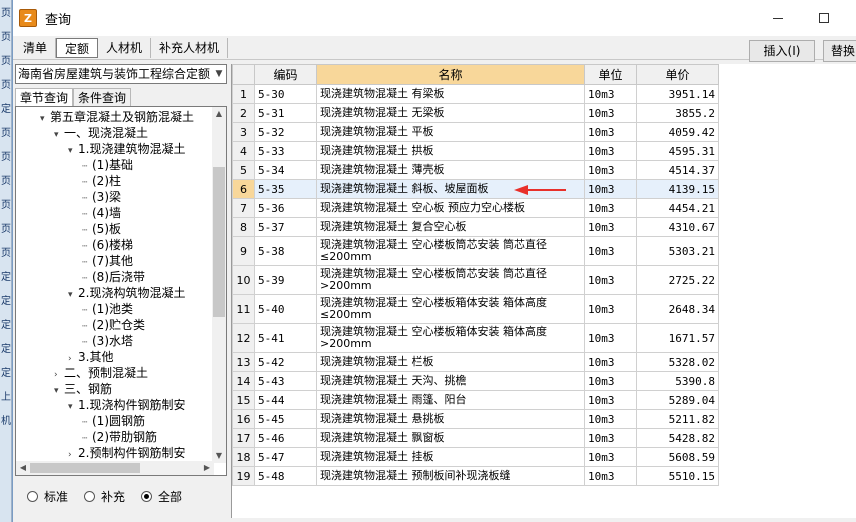 The image size is (856, 522). I want to click on tree-item: ┄ (2)带肋钢筋, so click(119, 437).